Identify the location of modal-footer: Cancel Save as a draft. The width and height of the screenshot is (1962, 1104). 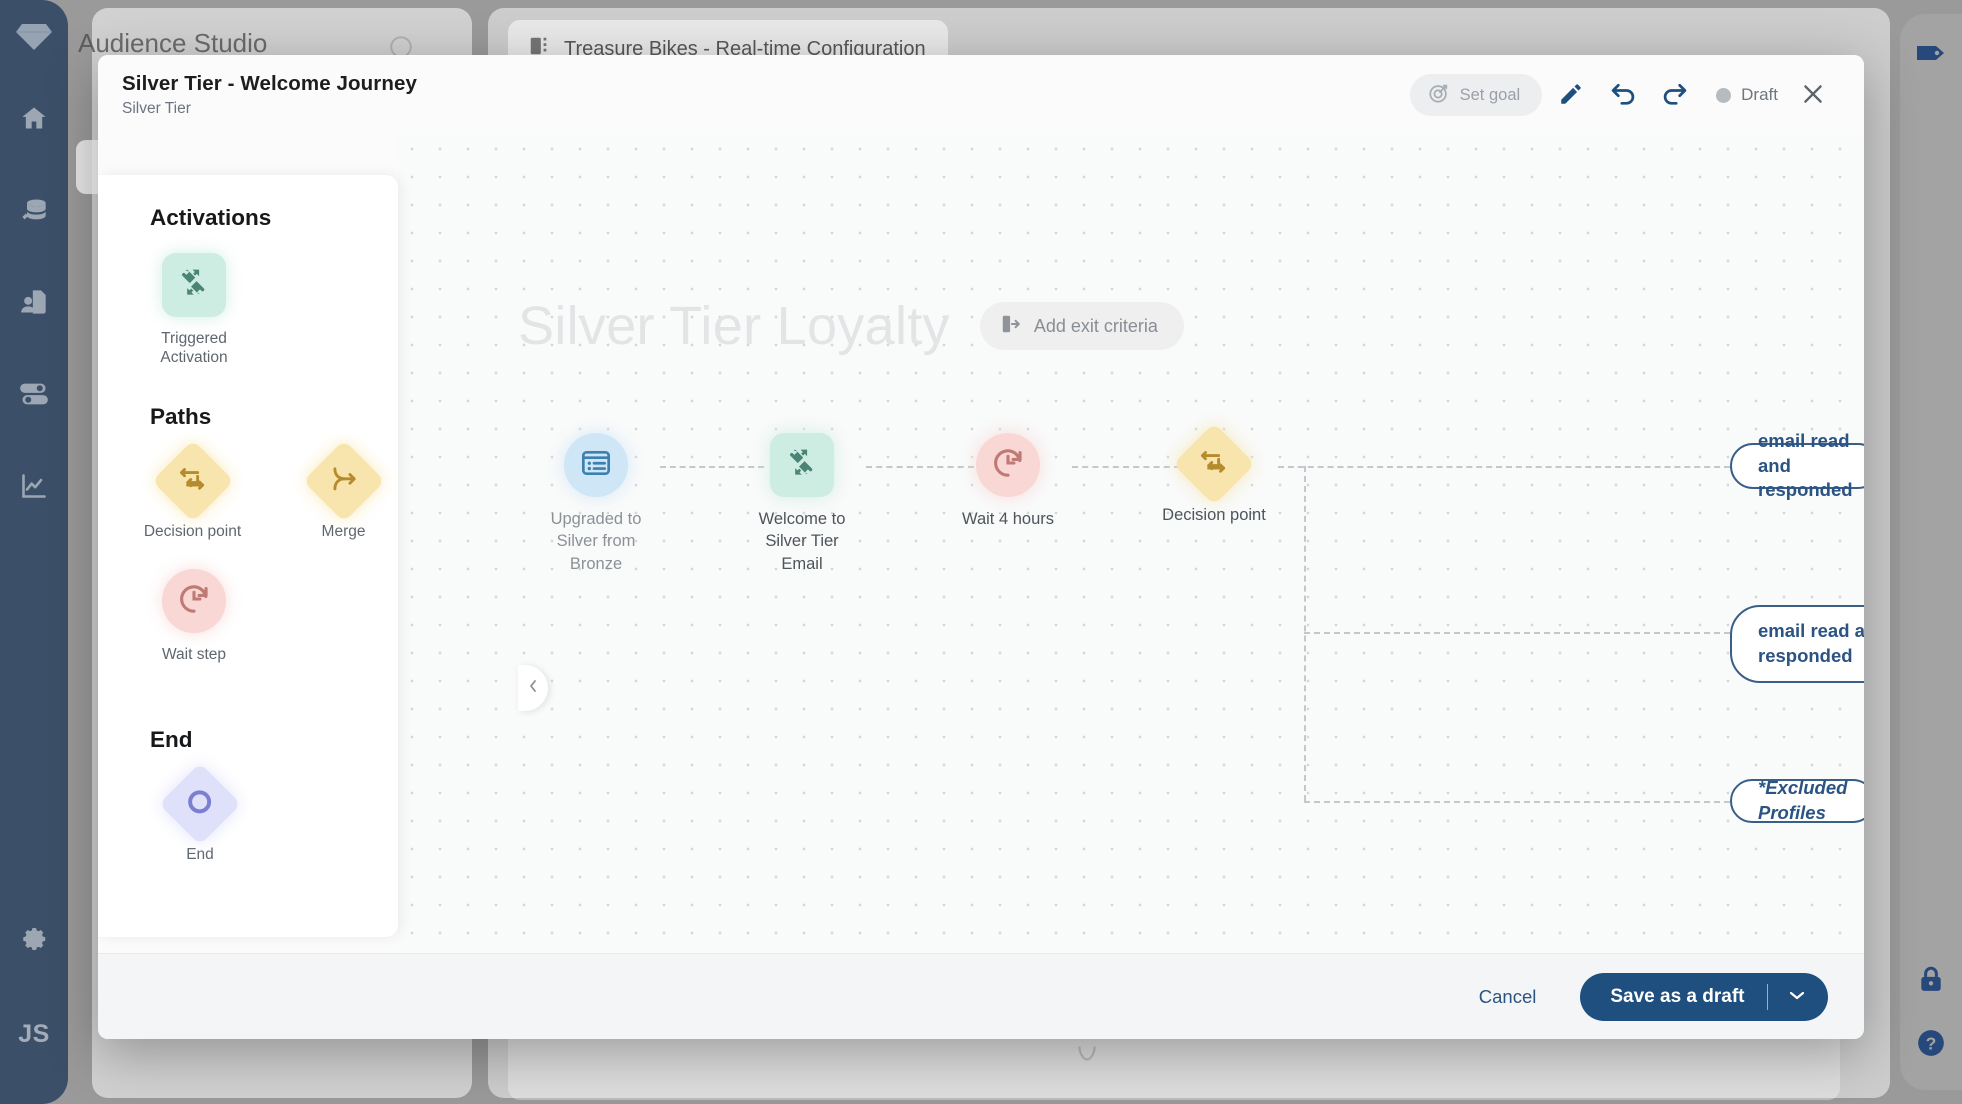
(981, 996).